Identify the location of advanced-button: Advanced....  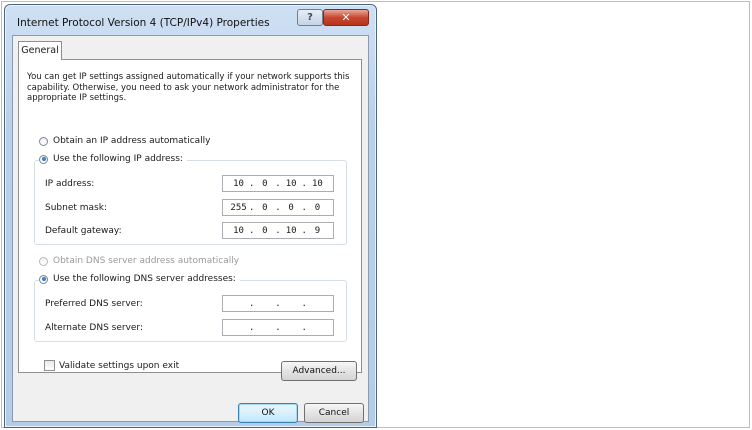
(319, 371).